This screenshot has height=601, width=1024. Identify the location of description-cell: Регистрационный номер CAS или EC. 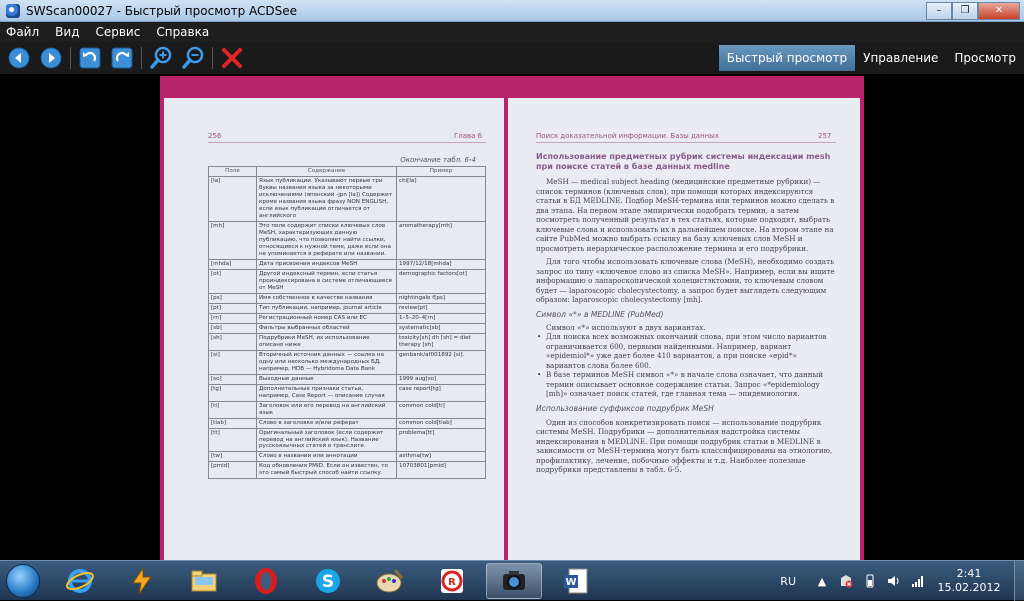
(326, 318).